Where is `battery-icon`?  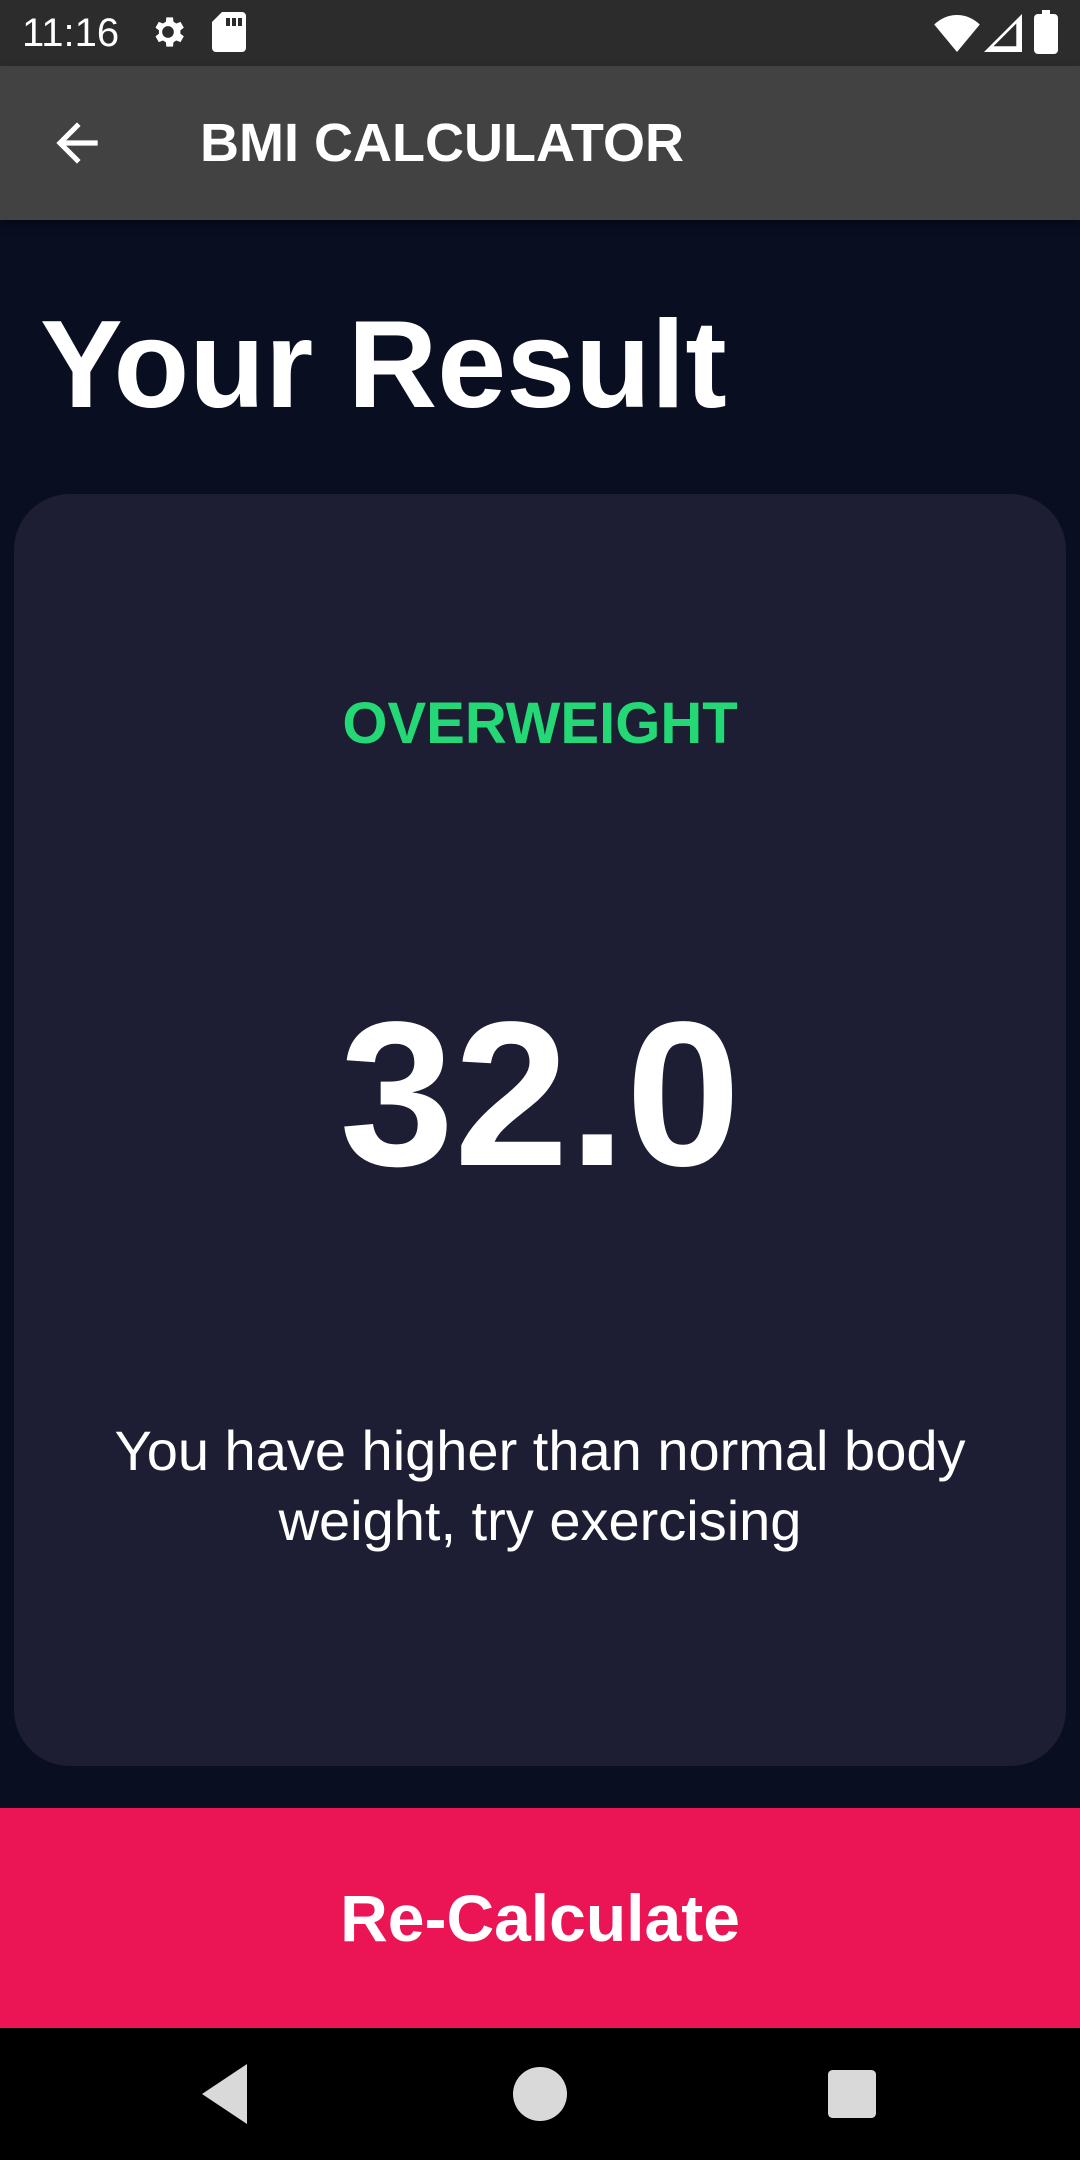 battery-icon is located at coordinates (1046, 34).